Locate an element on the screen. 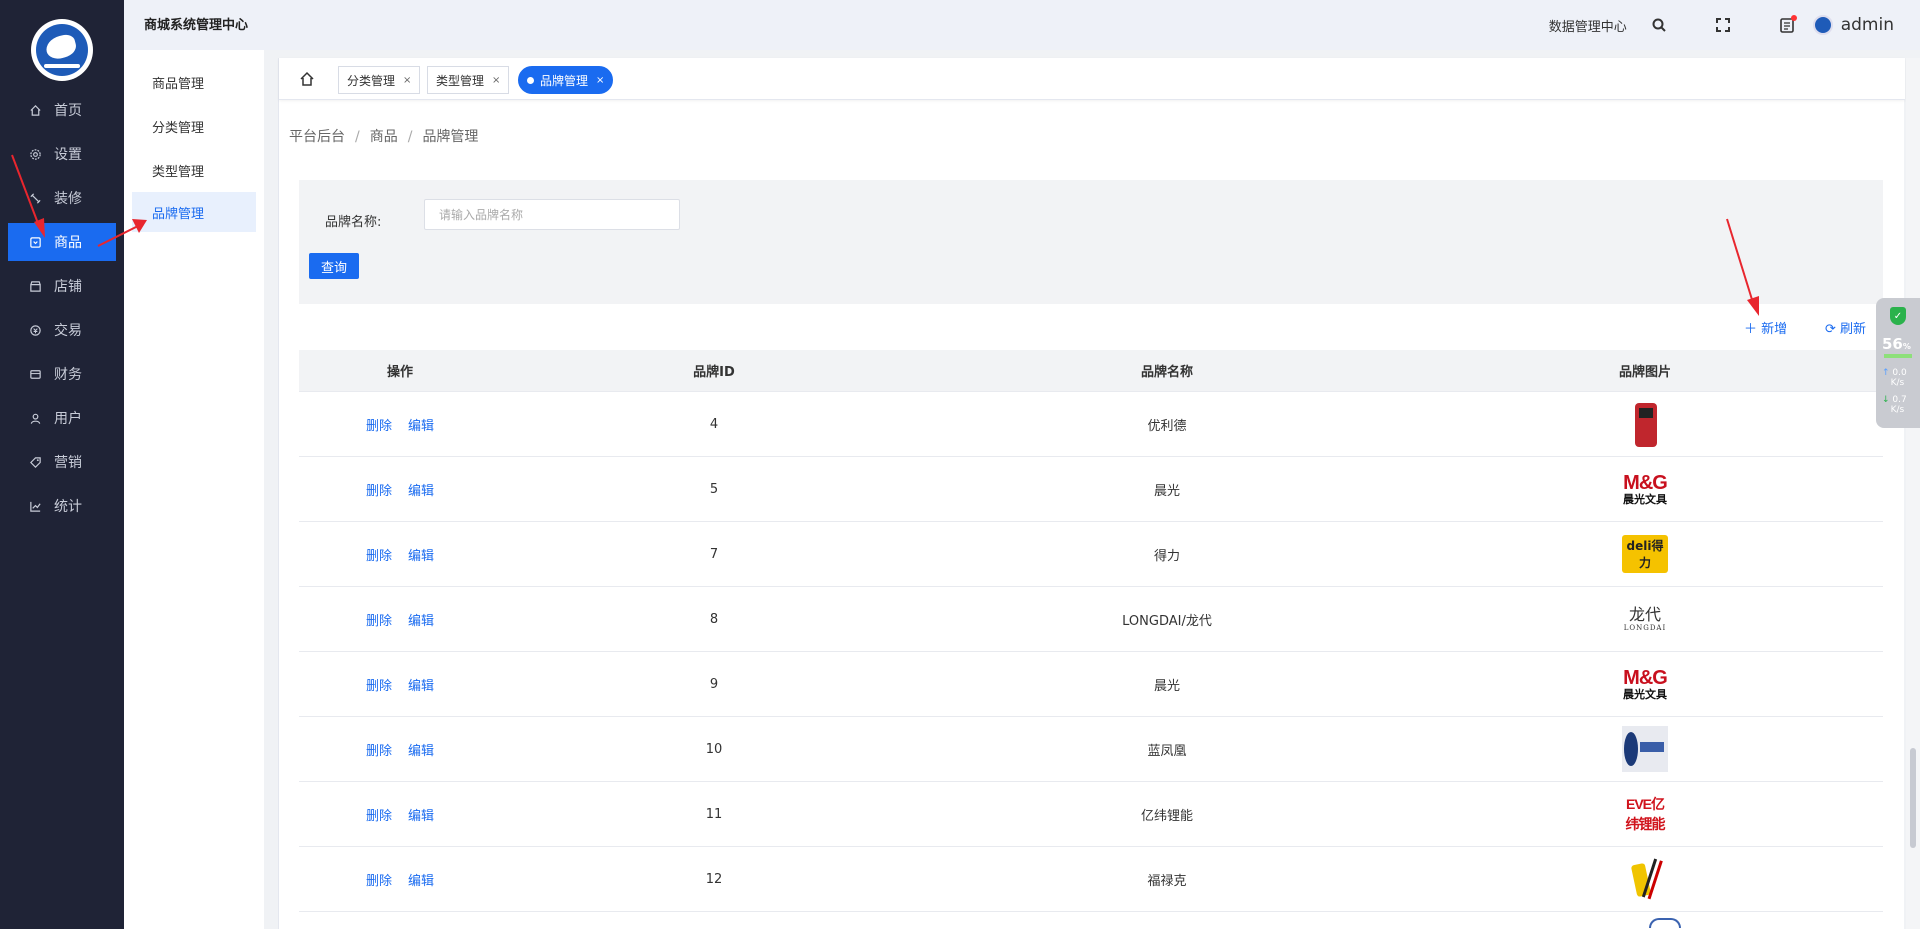  brand-id: 11 is located at coordinates (714, 814).